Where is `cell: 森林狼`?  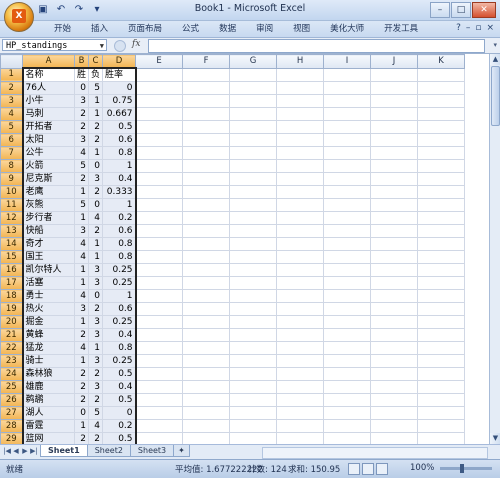
cell: 森林狼 is located at coordinates (48, 374).